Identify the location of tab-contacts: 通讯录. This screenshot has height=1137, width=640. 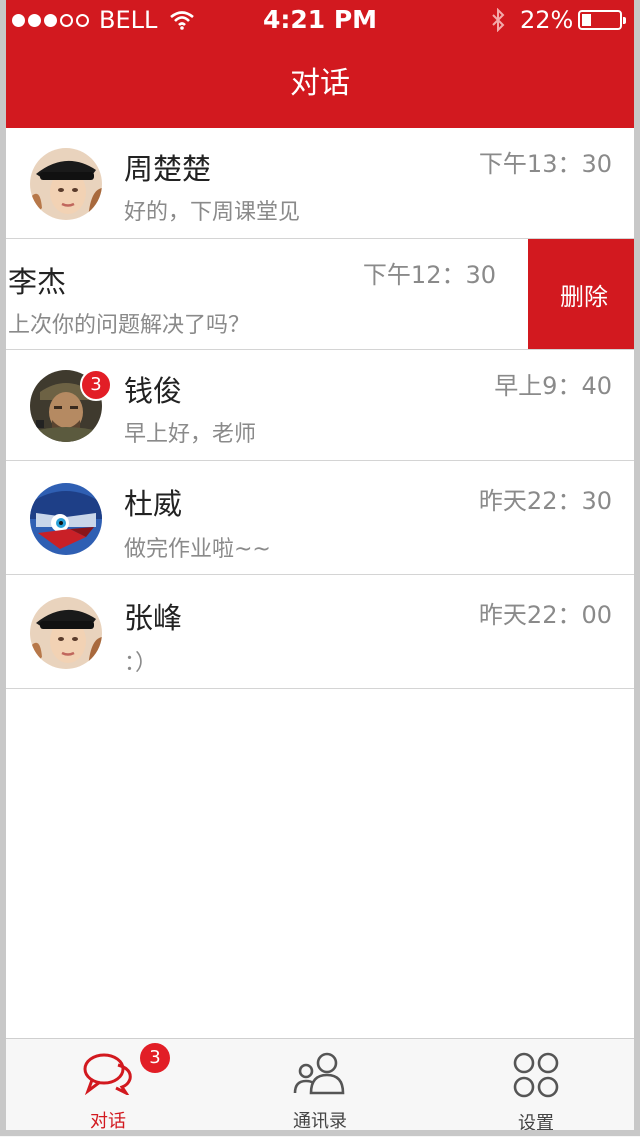
(320, 1088).